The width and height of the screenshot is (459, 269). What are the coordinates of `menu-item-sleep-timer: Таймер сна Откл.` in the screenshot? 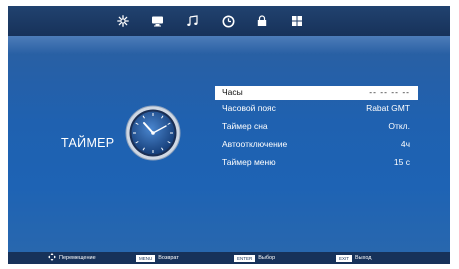 It's located at (316, 127).